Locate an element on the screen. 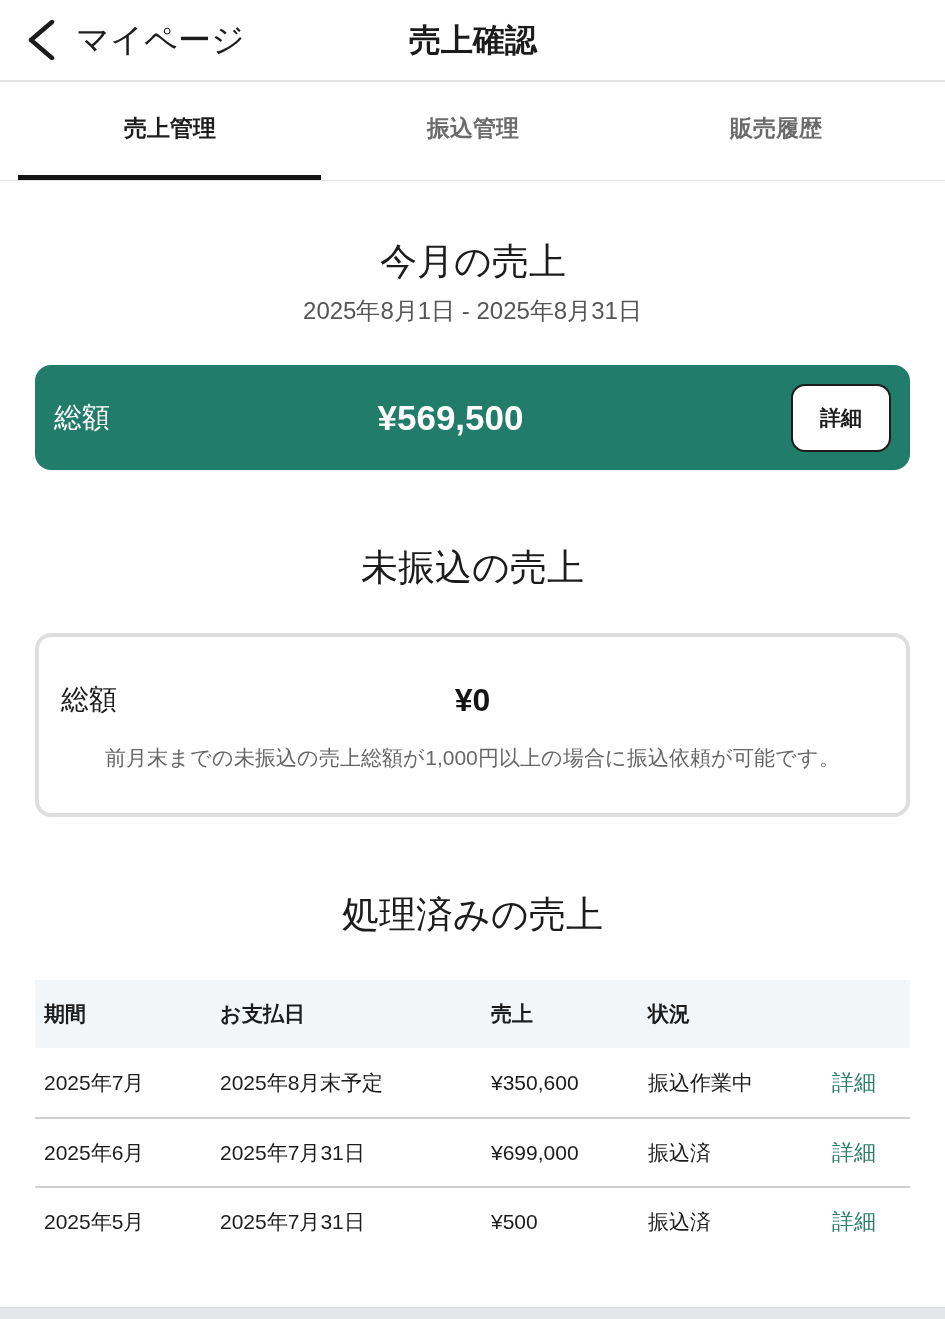 This screenshot has width=945, height=1319. column-header: お支払日 is located at coordinates (262, 1014).